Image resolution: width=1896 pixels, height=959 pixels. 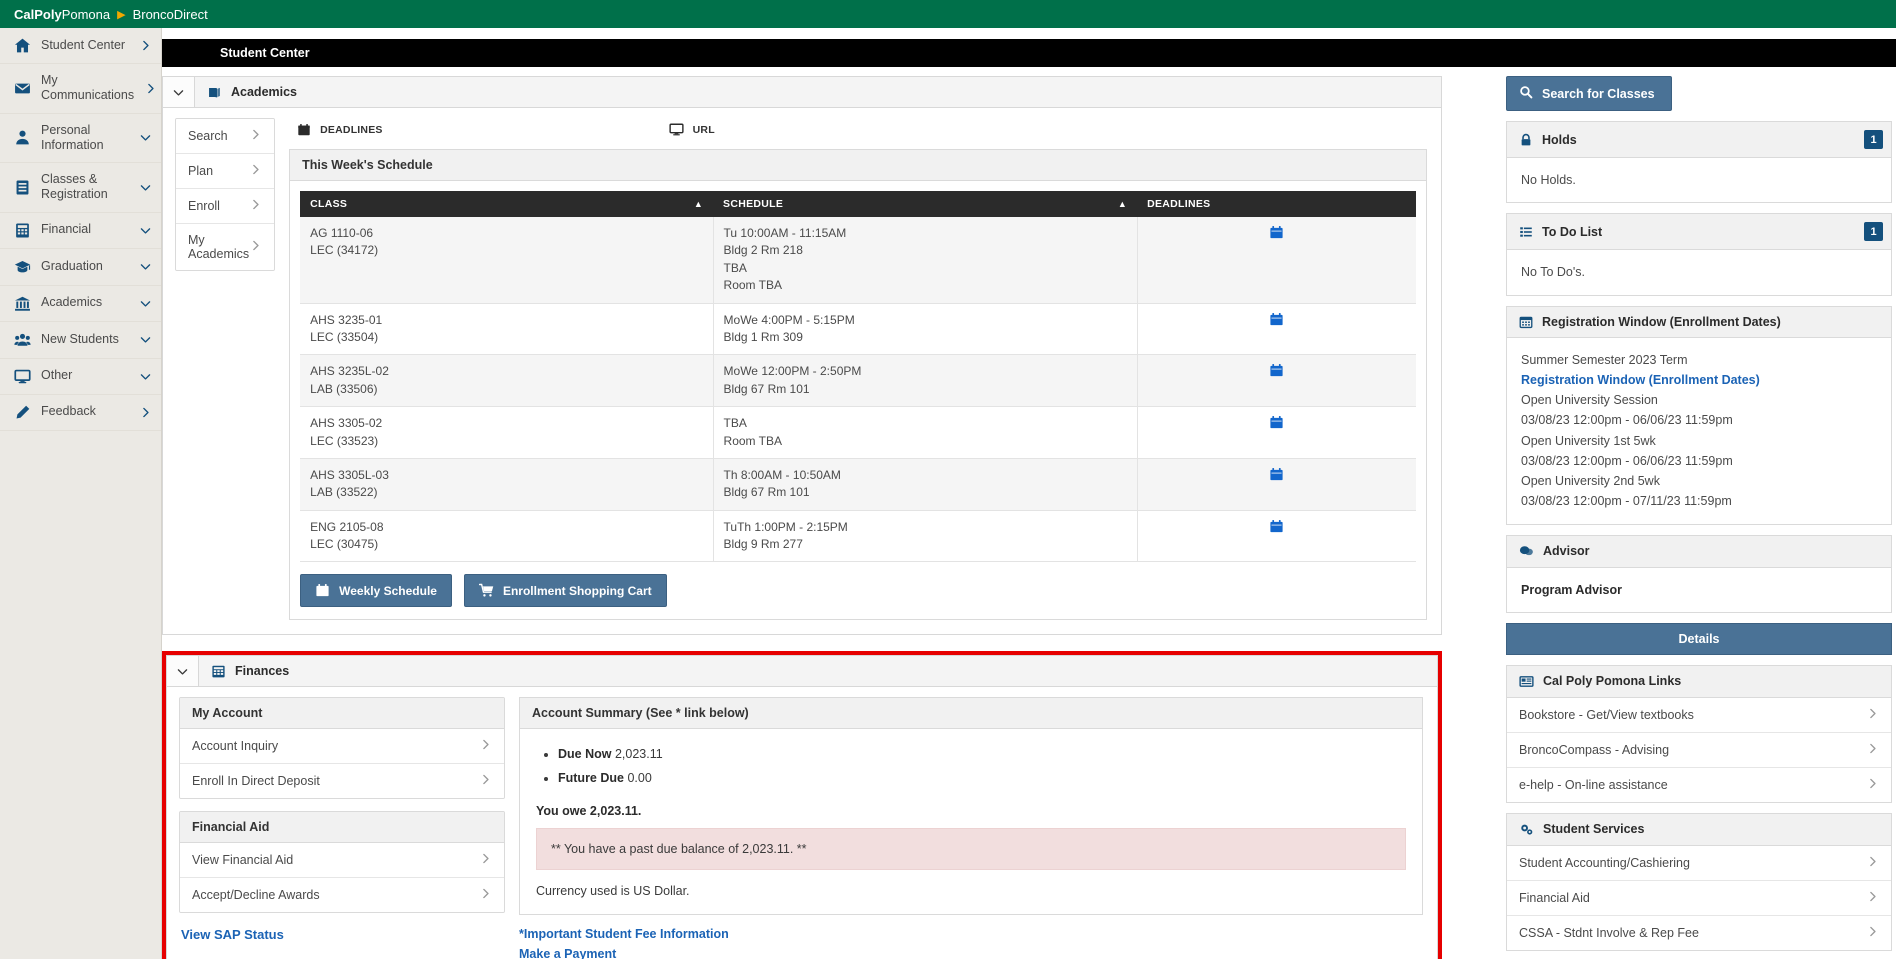 What do you see at coordinates (66, 229) in the screenshot?
I see `sidebar-item-label: Financial` at bounding box center [66, 229].